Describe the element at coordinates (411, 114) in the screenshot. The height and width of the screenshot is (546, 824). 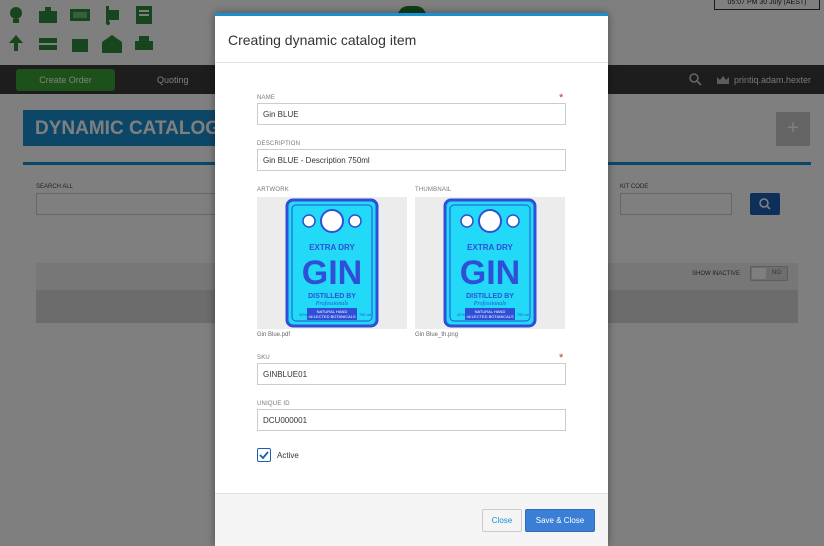
I see `name-field: Gin BLUE` at that location.